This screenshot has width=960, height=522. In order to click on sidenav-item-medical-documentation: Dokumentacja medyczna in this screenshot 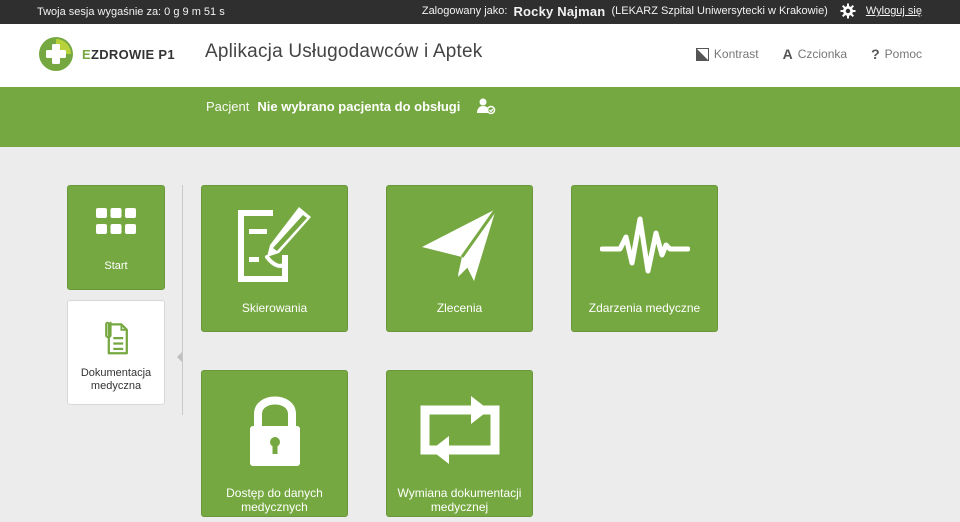, I will do `click(116, 352)`.